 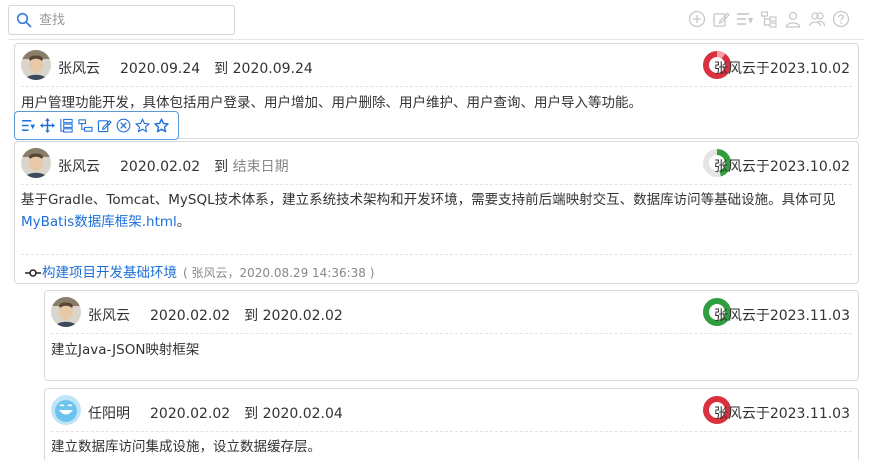 What do you see at coordinates (186, 447) in the screenshot?
I see `task-description: 建立数据库访问集成设施，设立数据缓存层。` at bounding box center [186, 447].